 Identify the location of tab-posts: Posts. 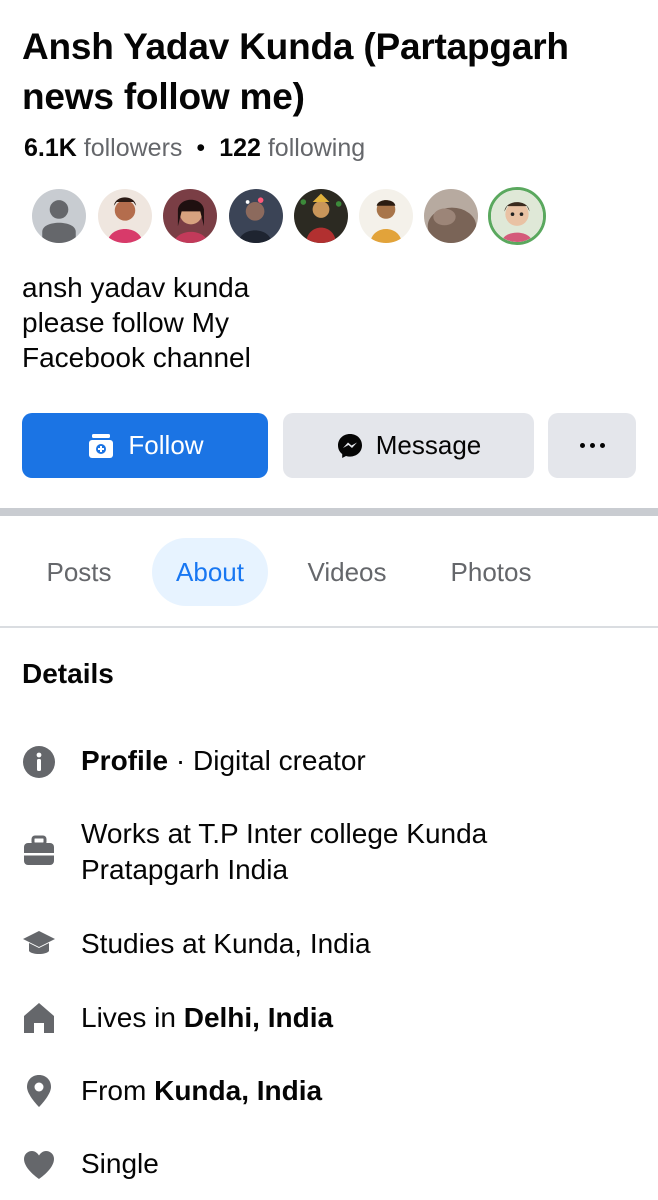
(79, 572).